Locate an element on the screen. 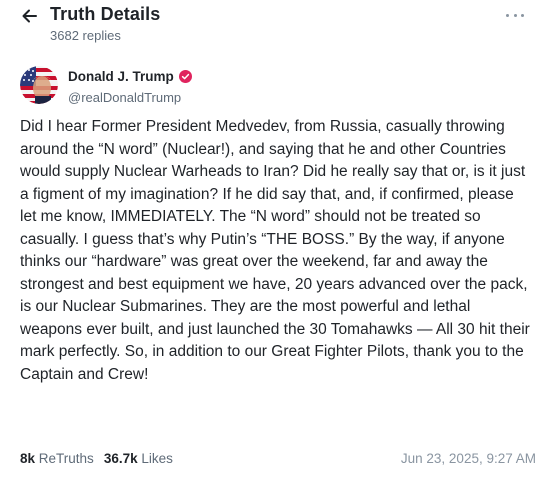 The width and height of the screenshot is (548, 487). retruths-stat: 8k ReTruths is located at coordinates (57, 458).